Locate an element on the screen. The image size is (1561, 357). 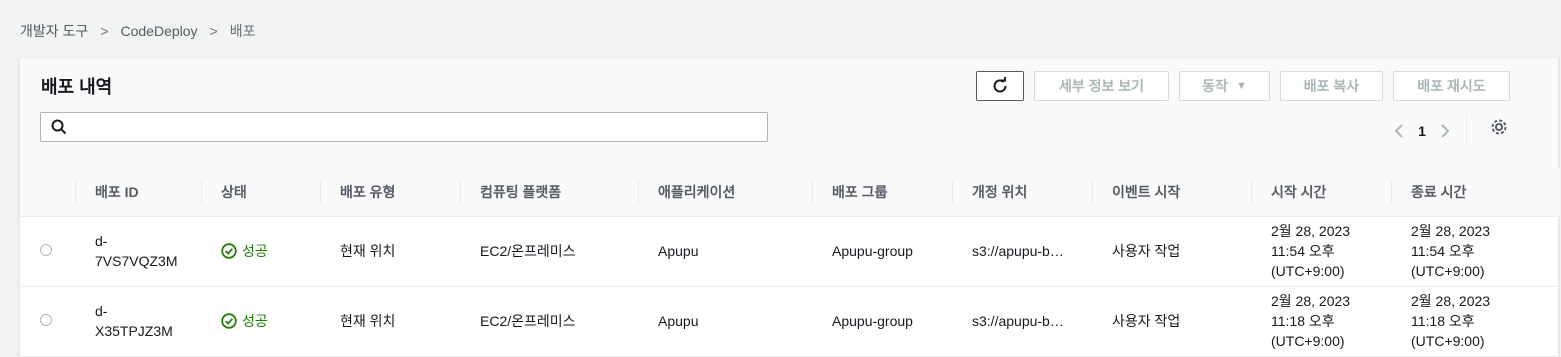
breadcrumb-current: 배포 is located at coordinates (242, 31).